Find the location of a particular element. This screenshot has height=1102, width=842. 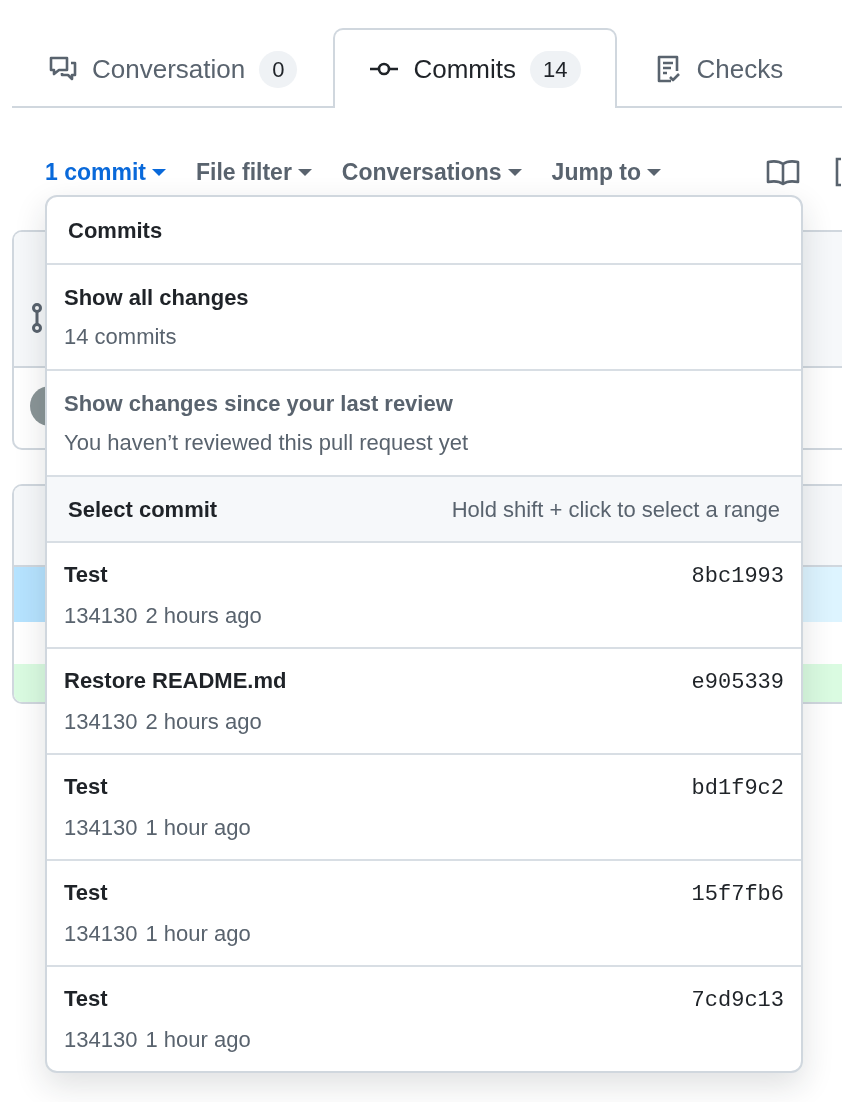

commit-item: Test 8bc1993 134130 2 hours ago is located at coordinates (424, 594).